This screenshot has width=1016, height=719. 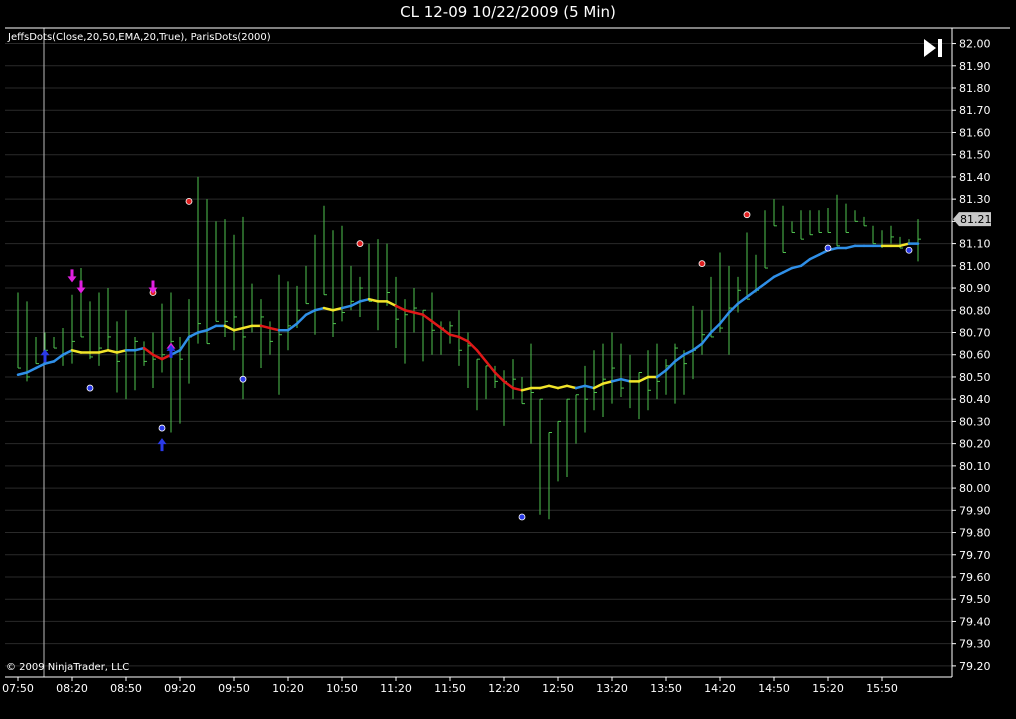 What do you see at coordinates (975, 355) in the screenshot?
I see `y-tick-label: 80.60` at bounding box center [975, 355].